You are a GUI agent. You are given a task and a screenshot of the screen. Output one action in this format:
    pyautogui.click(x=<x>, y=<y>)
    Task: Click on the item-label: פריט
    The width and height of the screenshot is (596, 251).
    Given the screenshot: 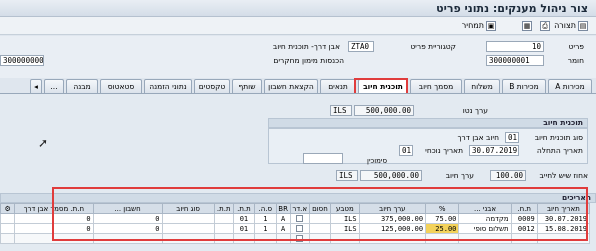 What is the action you would take?
    pyautogui.click(x=576, y=46)
    